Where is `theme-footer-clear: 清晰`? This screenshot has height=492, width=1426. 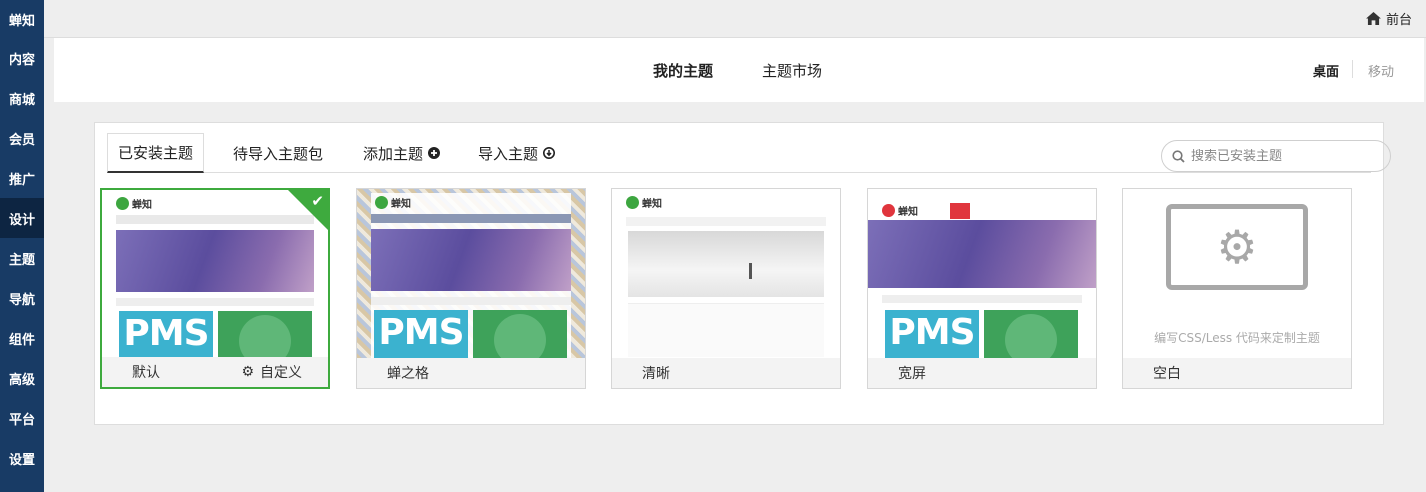 theme-footer-clear: 清晰 is located at coordinates (726, 373).